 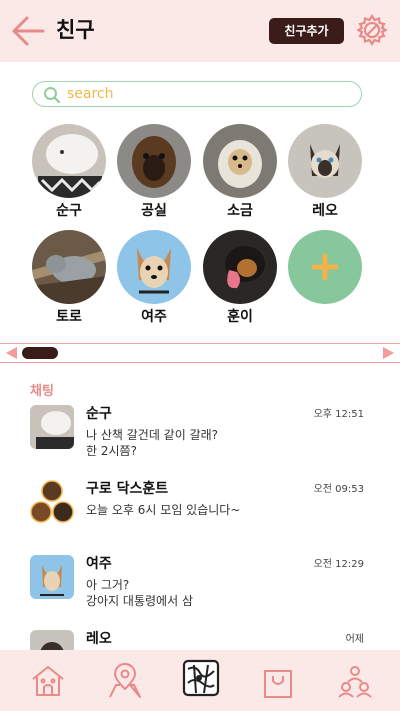 What do you see at coordinates (325, 211) in the screenshot?
I see `friend-name: 레오` at bounding box center [325, 211].